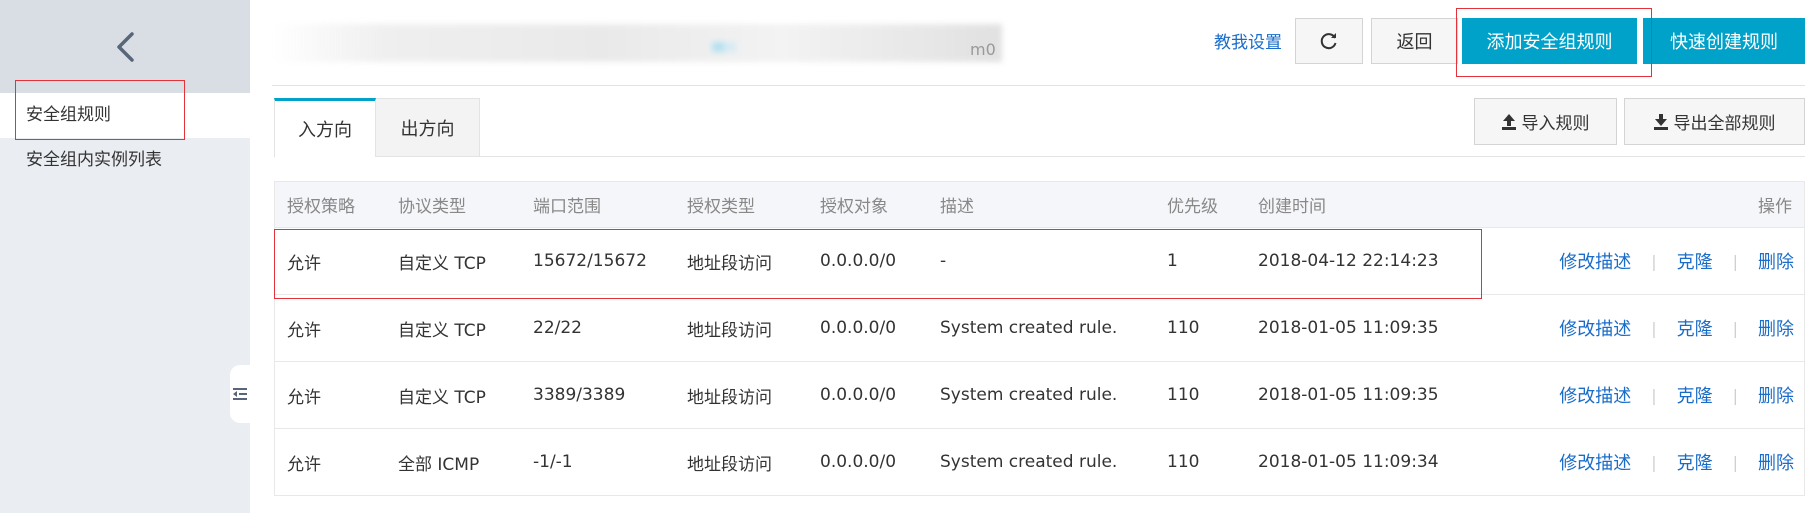 This screenshot has width=1805, height=513. What do you see at coordinates (983, 49) in the screenshot?
I see `page-title-suffix: m0` at bounding box center [983, 49].